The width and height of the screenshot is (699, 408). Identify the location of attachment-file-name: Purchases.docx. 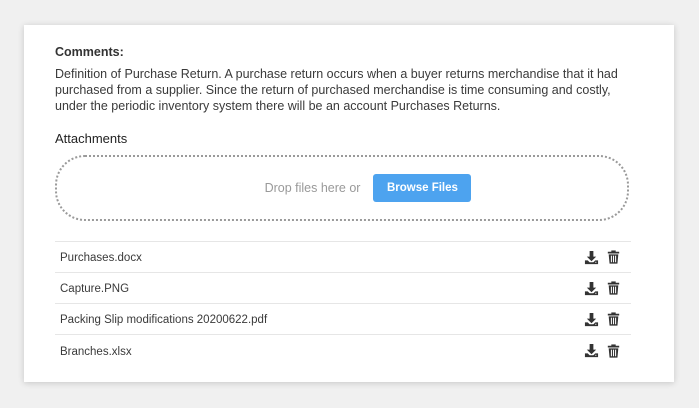
(101, 258).